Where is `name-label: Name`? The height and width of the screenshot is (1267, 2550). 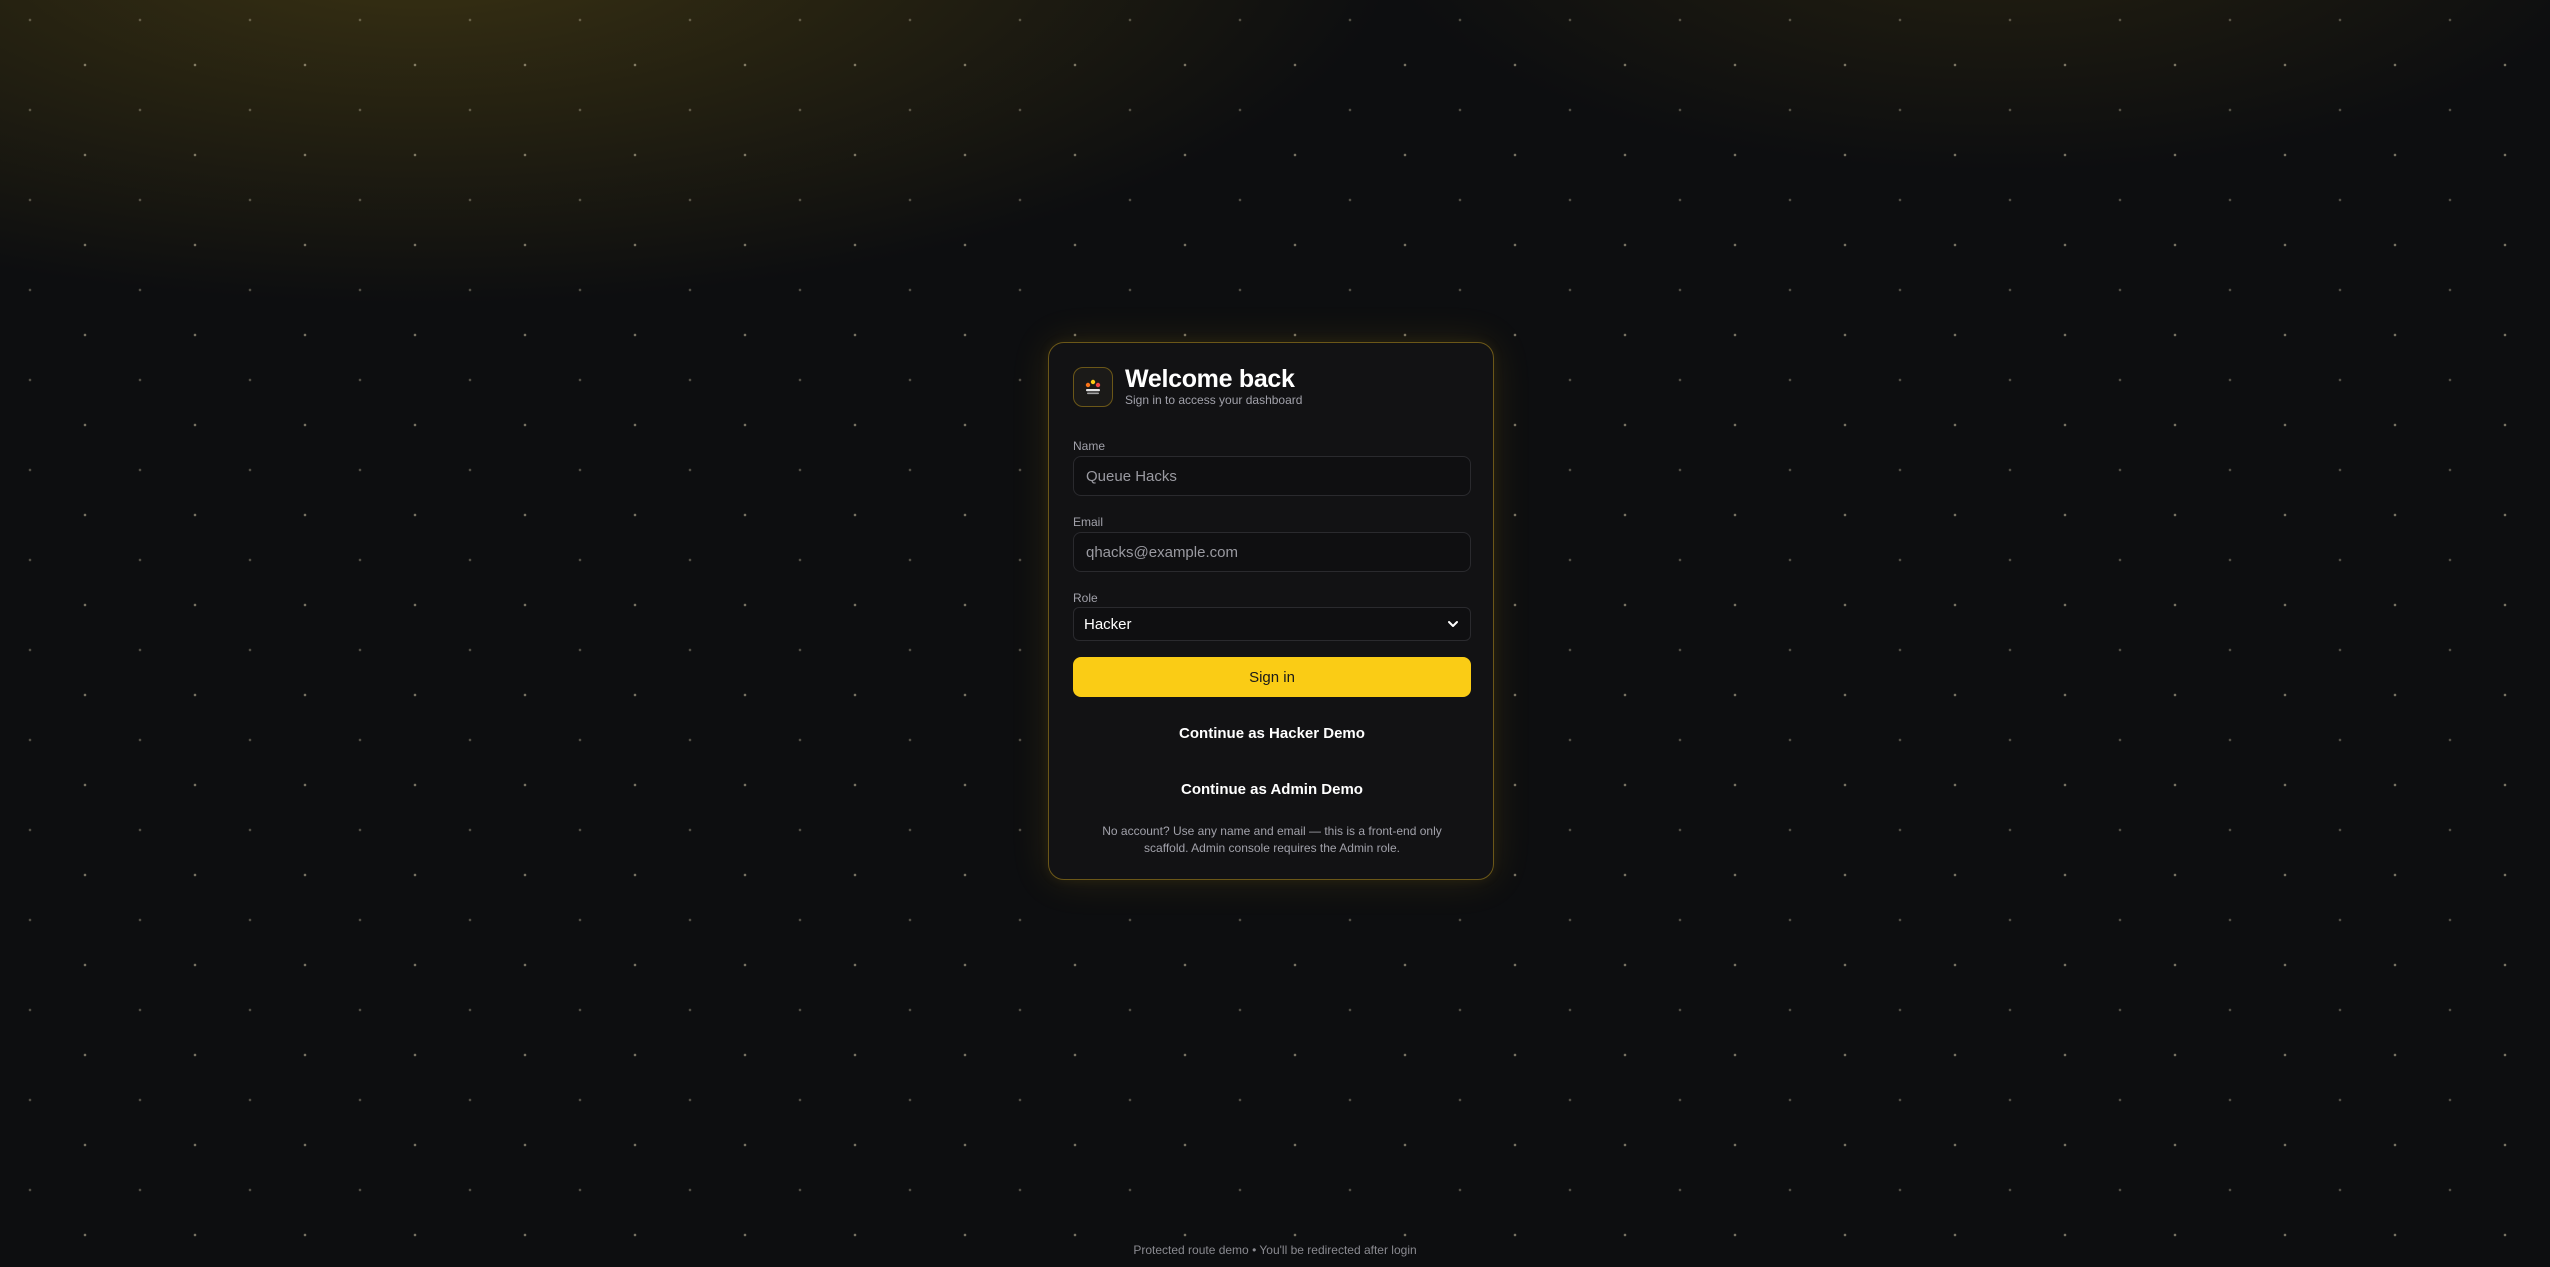 name-label: Name is located at coordinates (1089, 446).